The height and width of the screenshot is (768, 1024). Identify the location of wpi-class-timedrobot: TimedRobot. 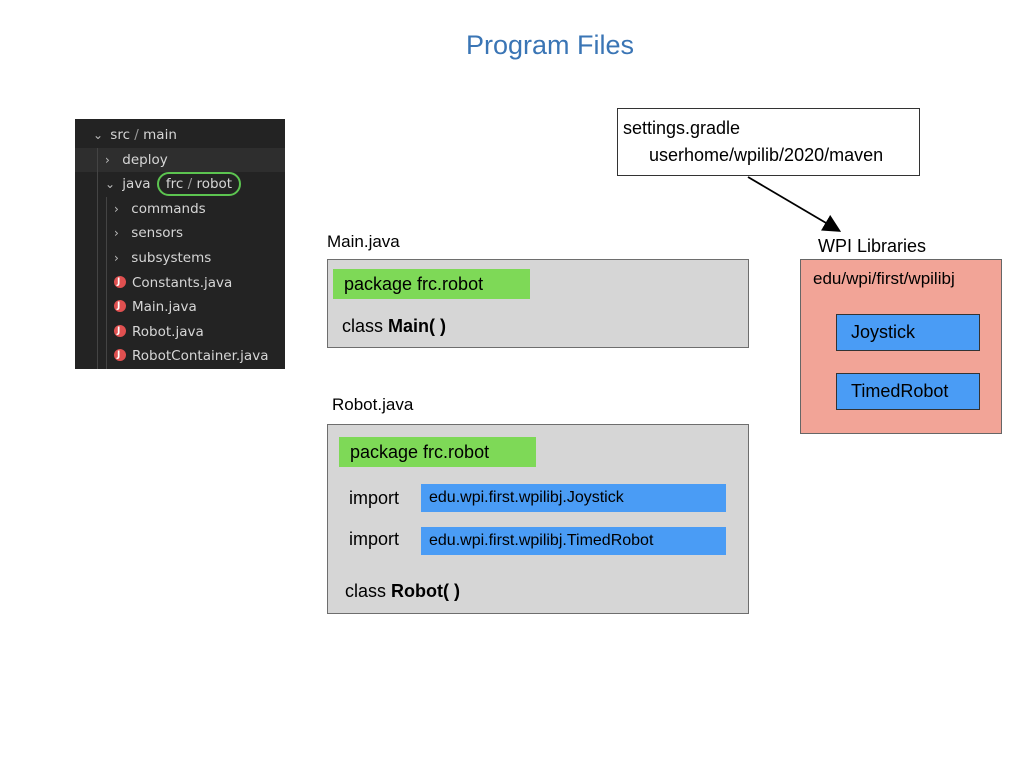
(908, 391).